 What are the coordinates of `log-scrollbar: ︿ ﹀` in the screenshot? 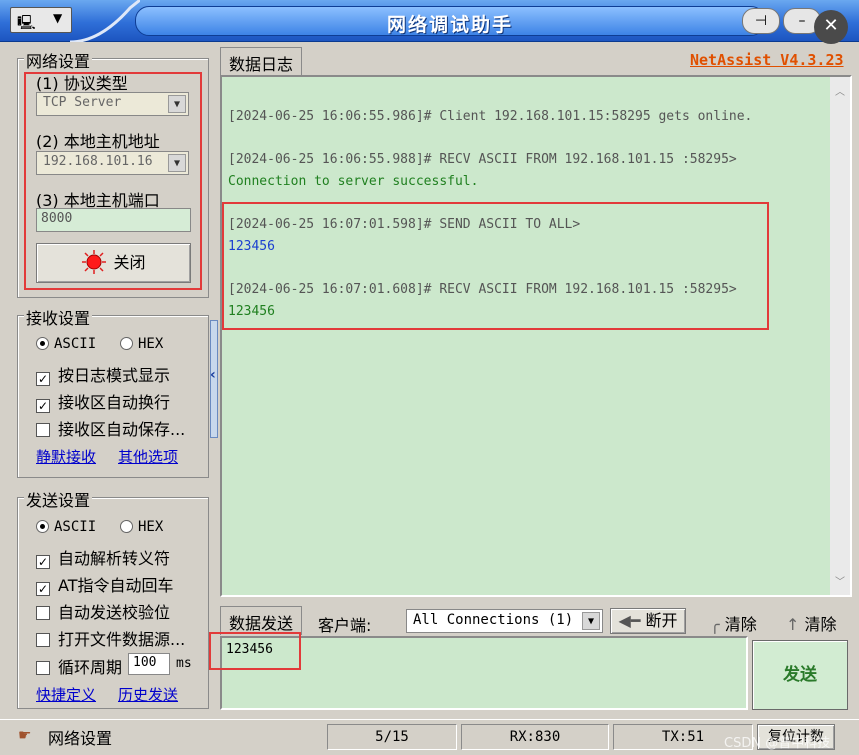 It's located at (840, 336).